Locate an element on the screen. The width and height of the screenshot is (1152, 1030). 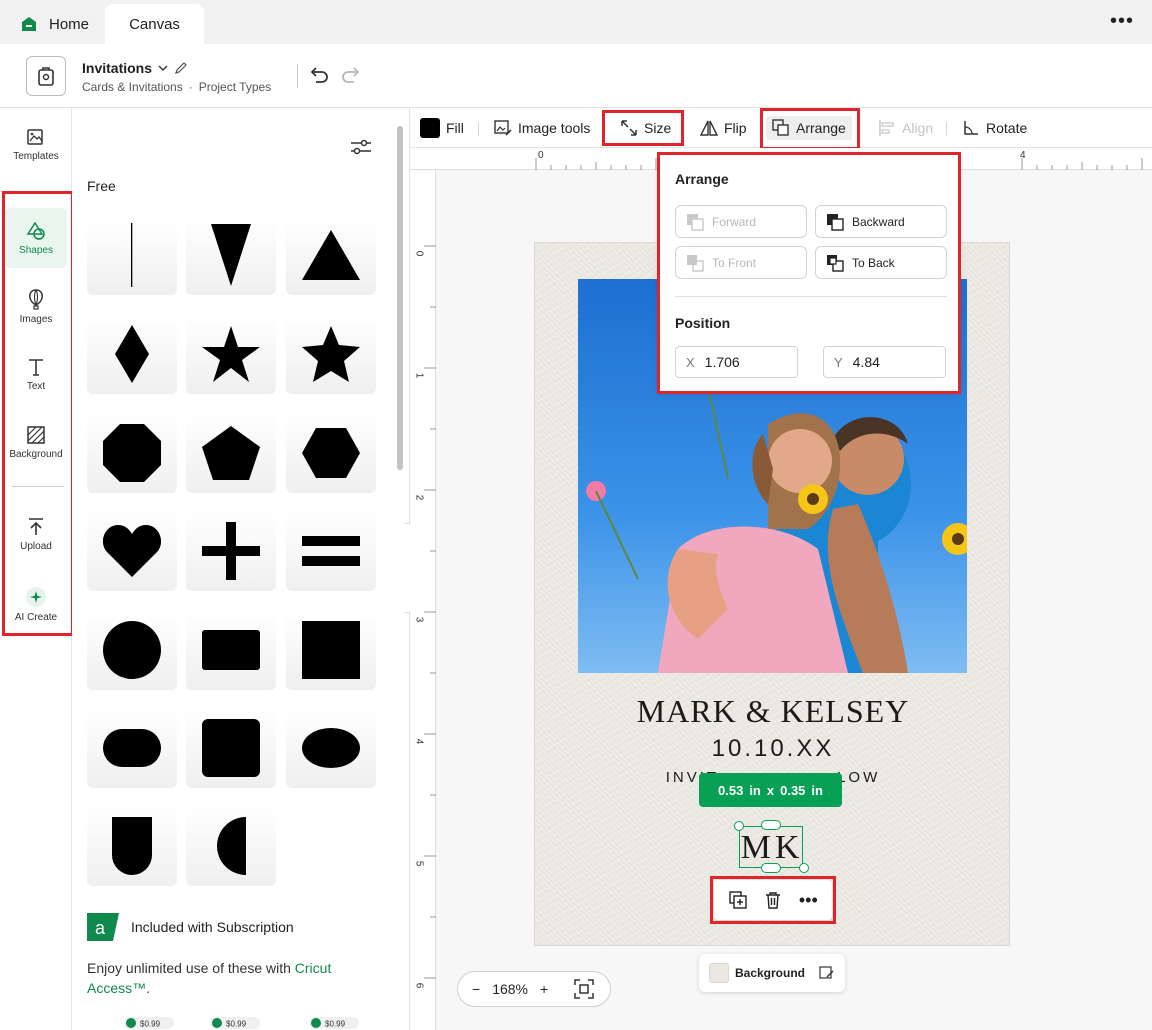
fill-swatch-icon is located at coordinates (430, 128).